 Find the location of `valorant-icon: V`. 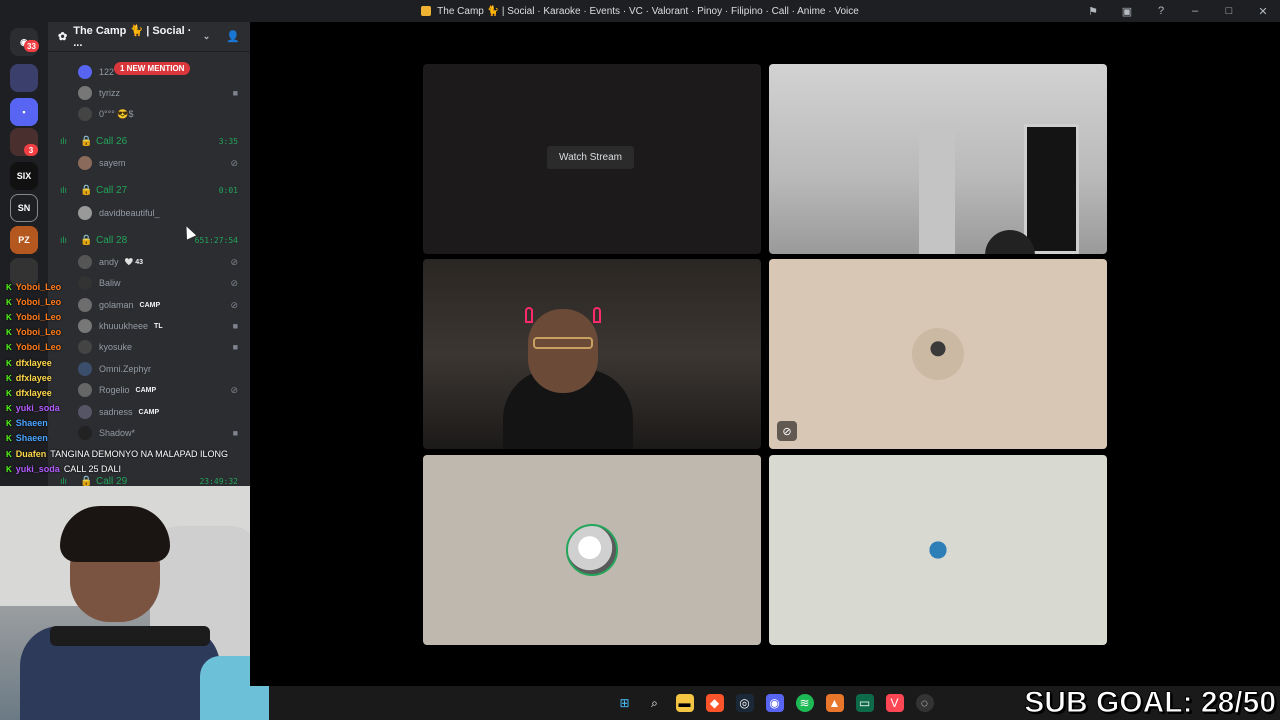

valorant-icon: V is located at coordinates (894, 703).